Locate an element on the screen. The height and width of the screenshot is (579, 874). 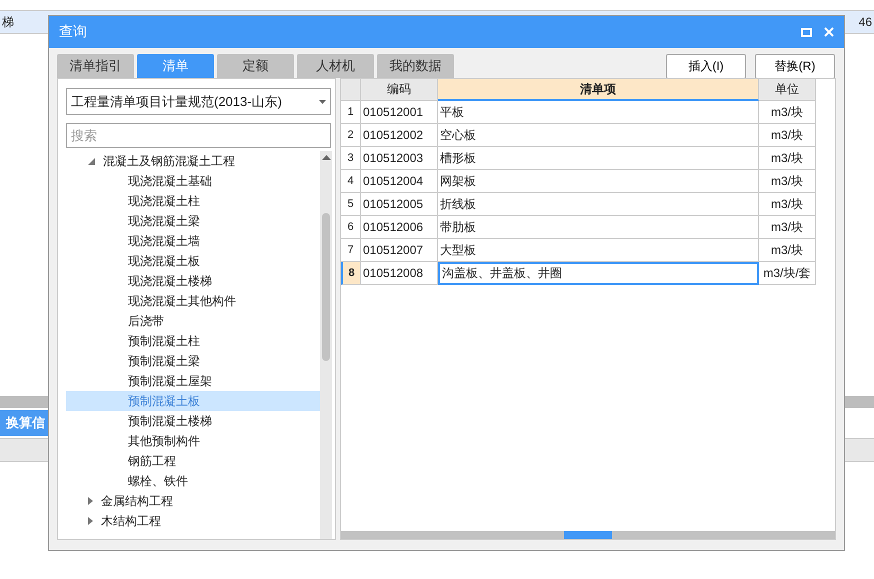
row-number: 2 is located at coordinates (351, 135).